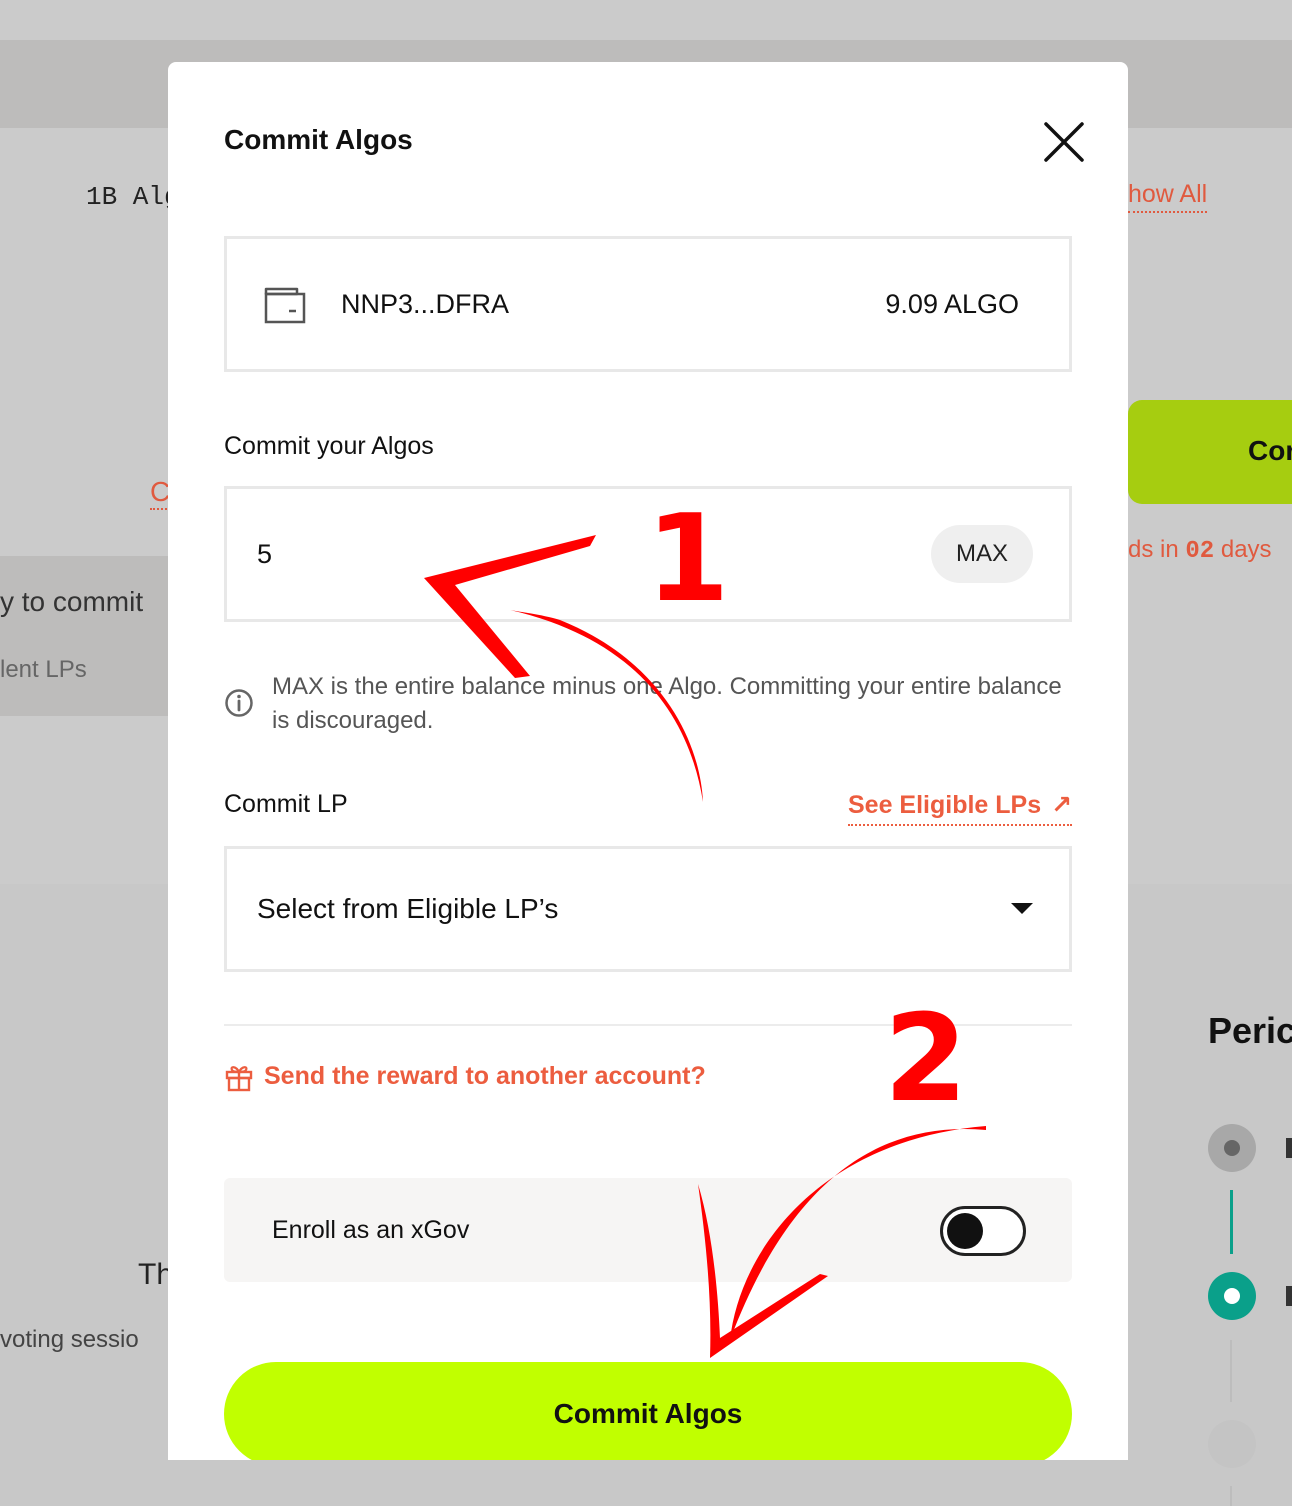 This screenshot has width=1292, height=1506. I want to click on see-eligible-lps-label: See Eligible LPs, so click(945, 805).